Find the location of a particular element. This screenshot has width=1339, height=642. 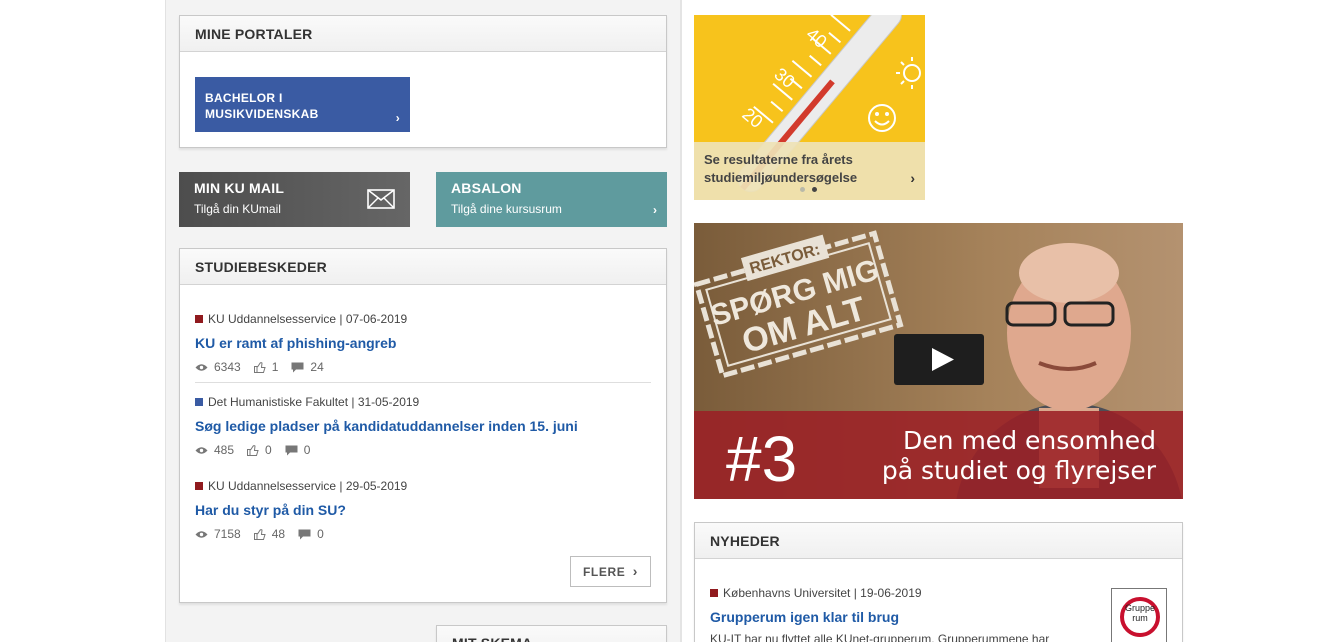

portals-title: MINE PORTALER is located at coordinates (423, 34).